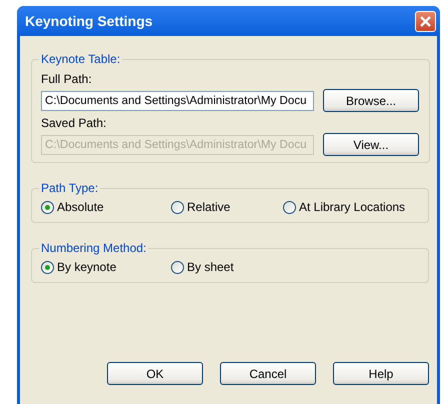 The image size is (444, 404). I want to click on field-label: Saved Path:, so click(74, 123).